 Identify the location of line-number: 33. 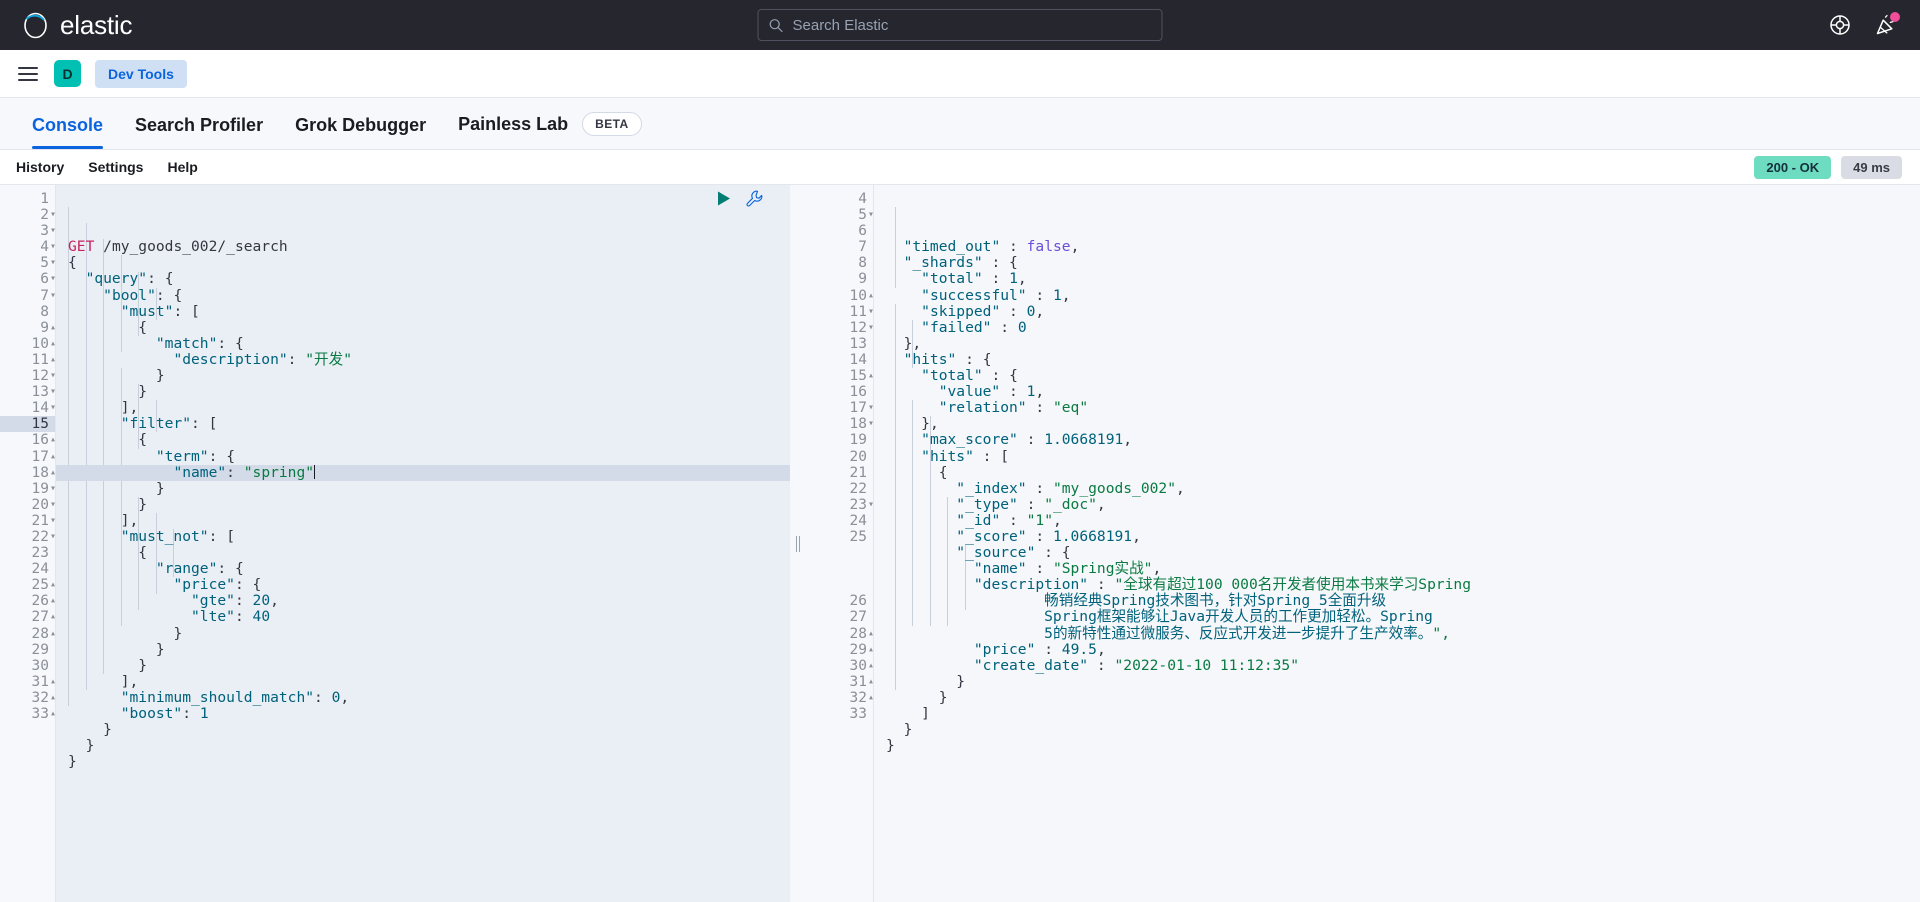
(858, 714).